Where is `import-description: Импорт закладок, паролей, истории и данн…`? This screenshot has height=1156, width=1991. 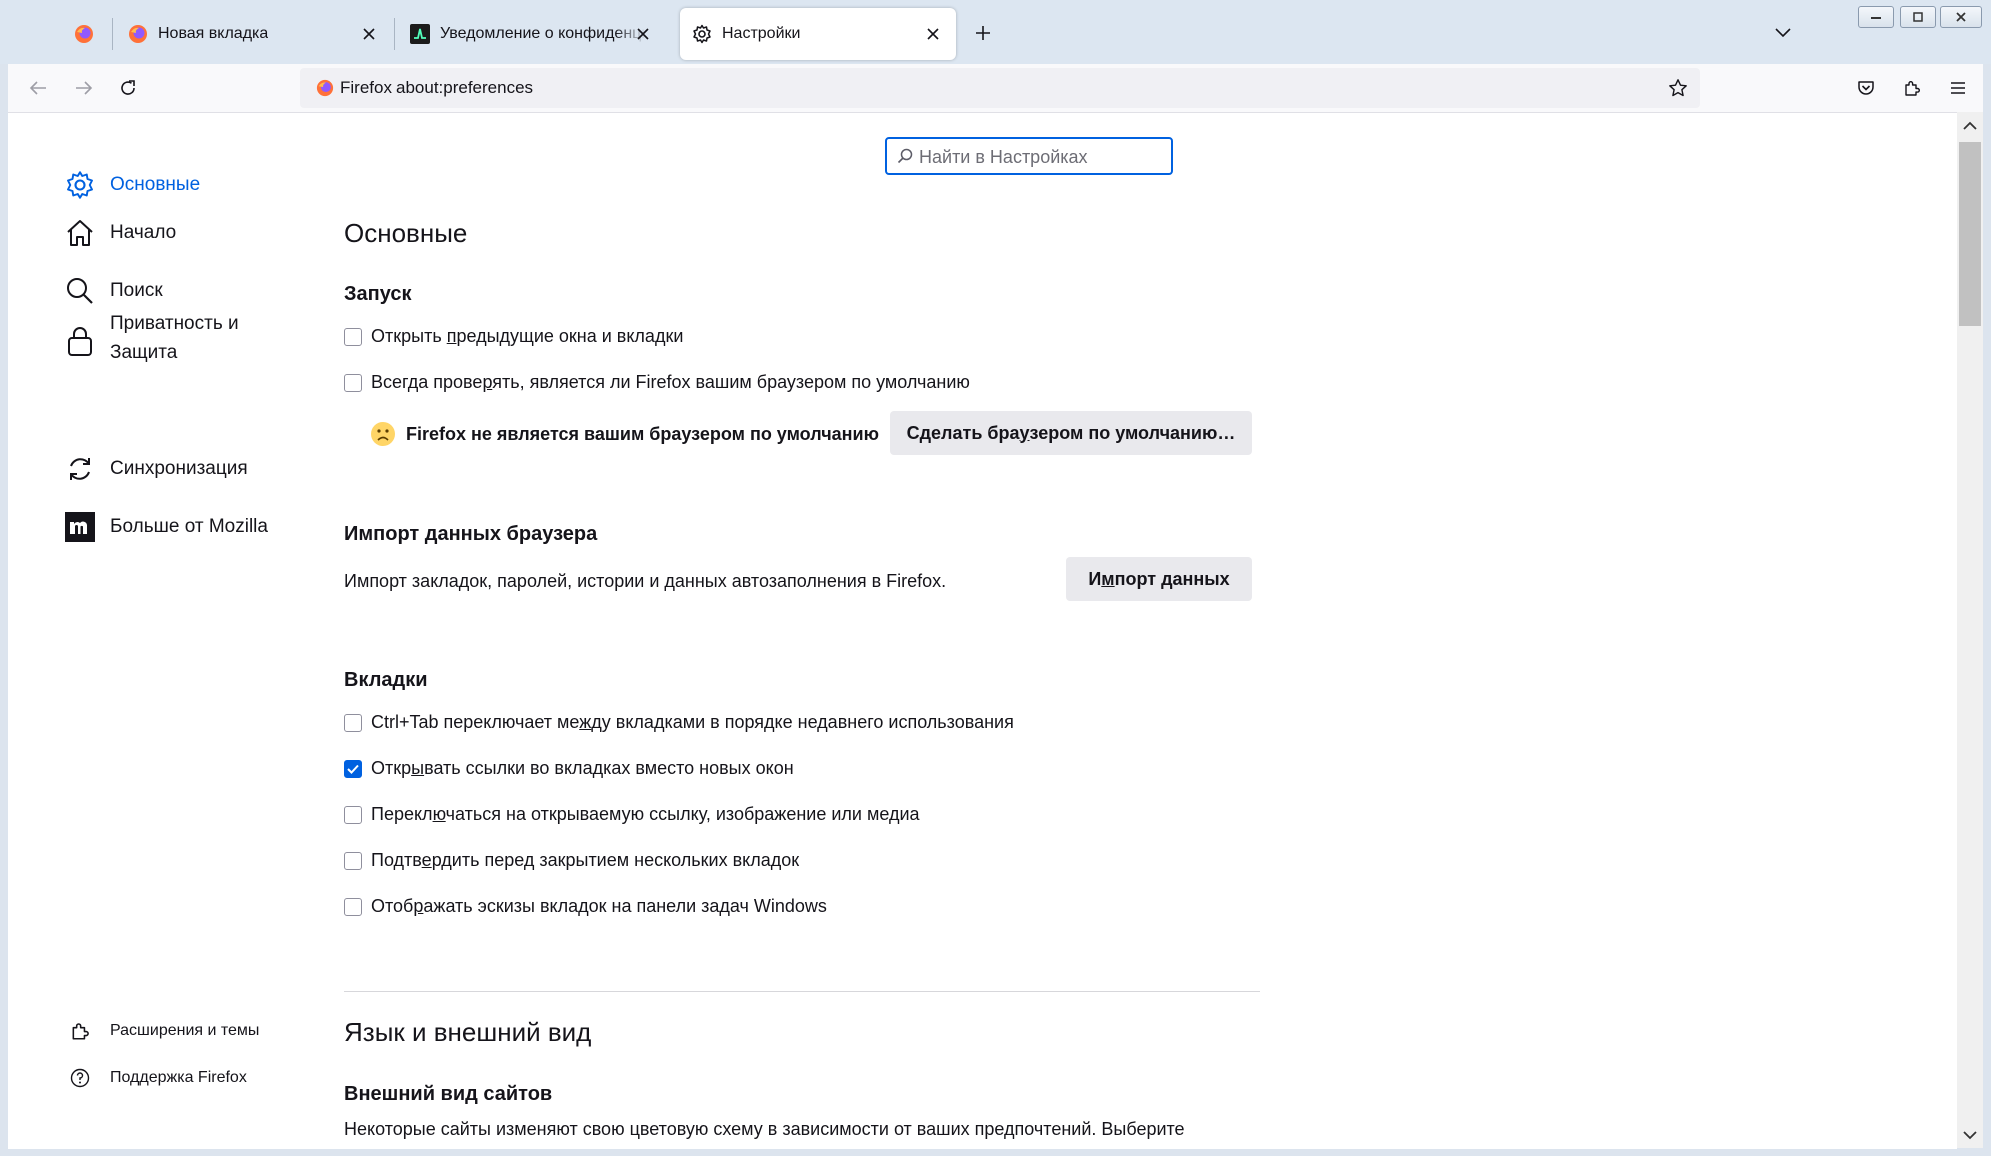
import-description: Импорт закладок, паролей, истории и данн… is located at coordinates (645, 581).